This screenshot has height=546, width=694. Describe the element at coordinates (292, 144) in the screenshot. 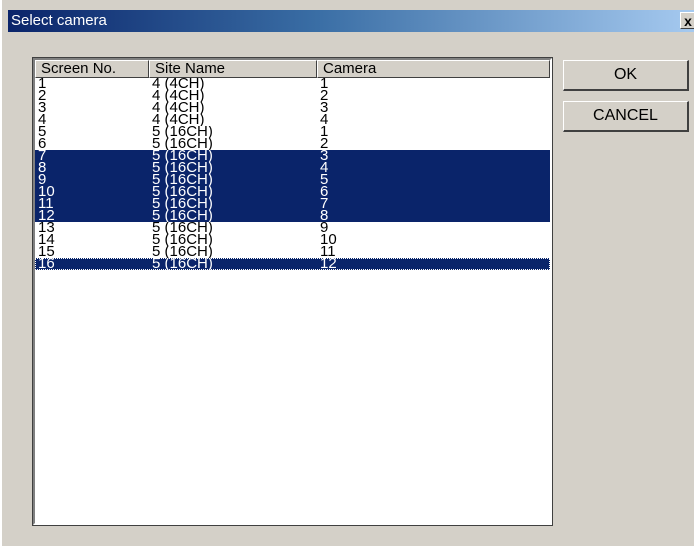

I see `table-row: 6 5 (16CH) 2` at that location.